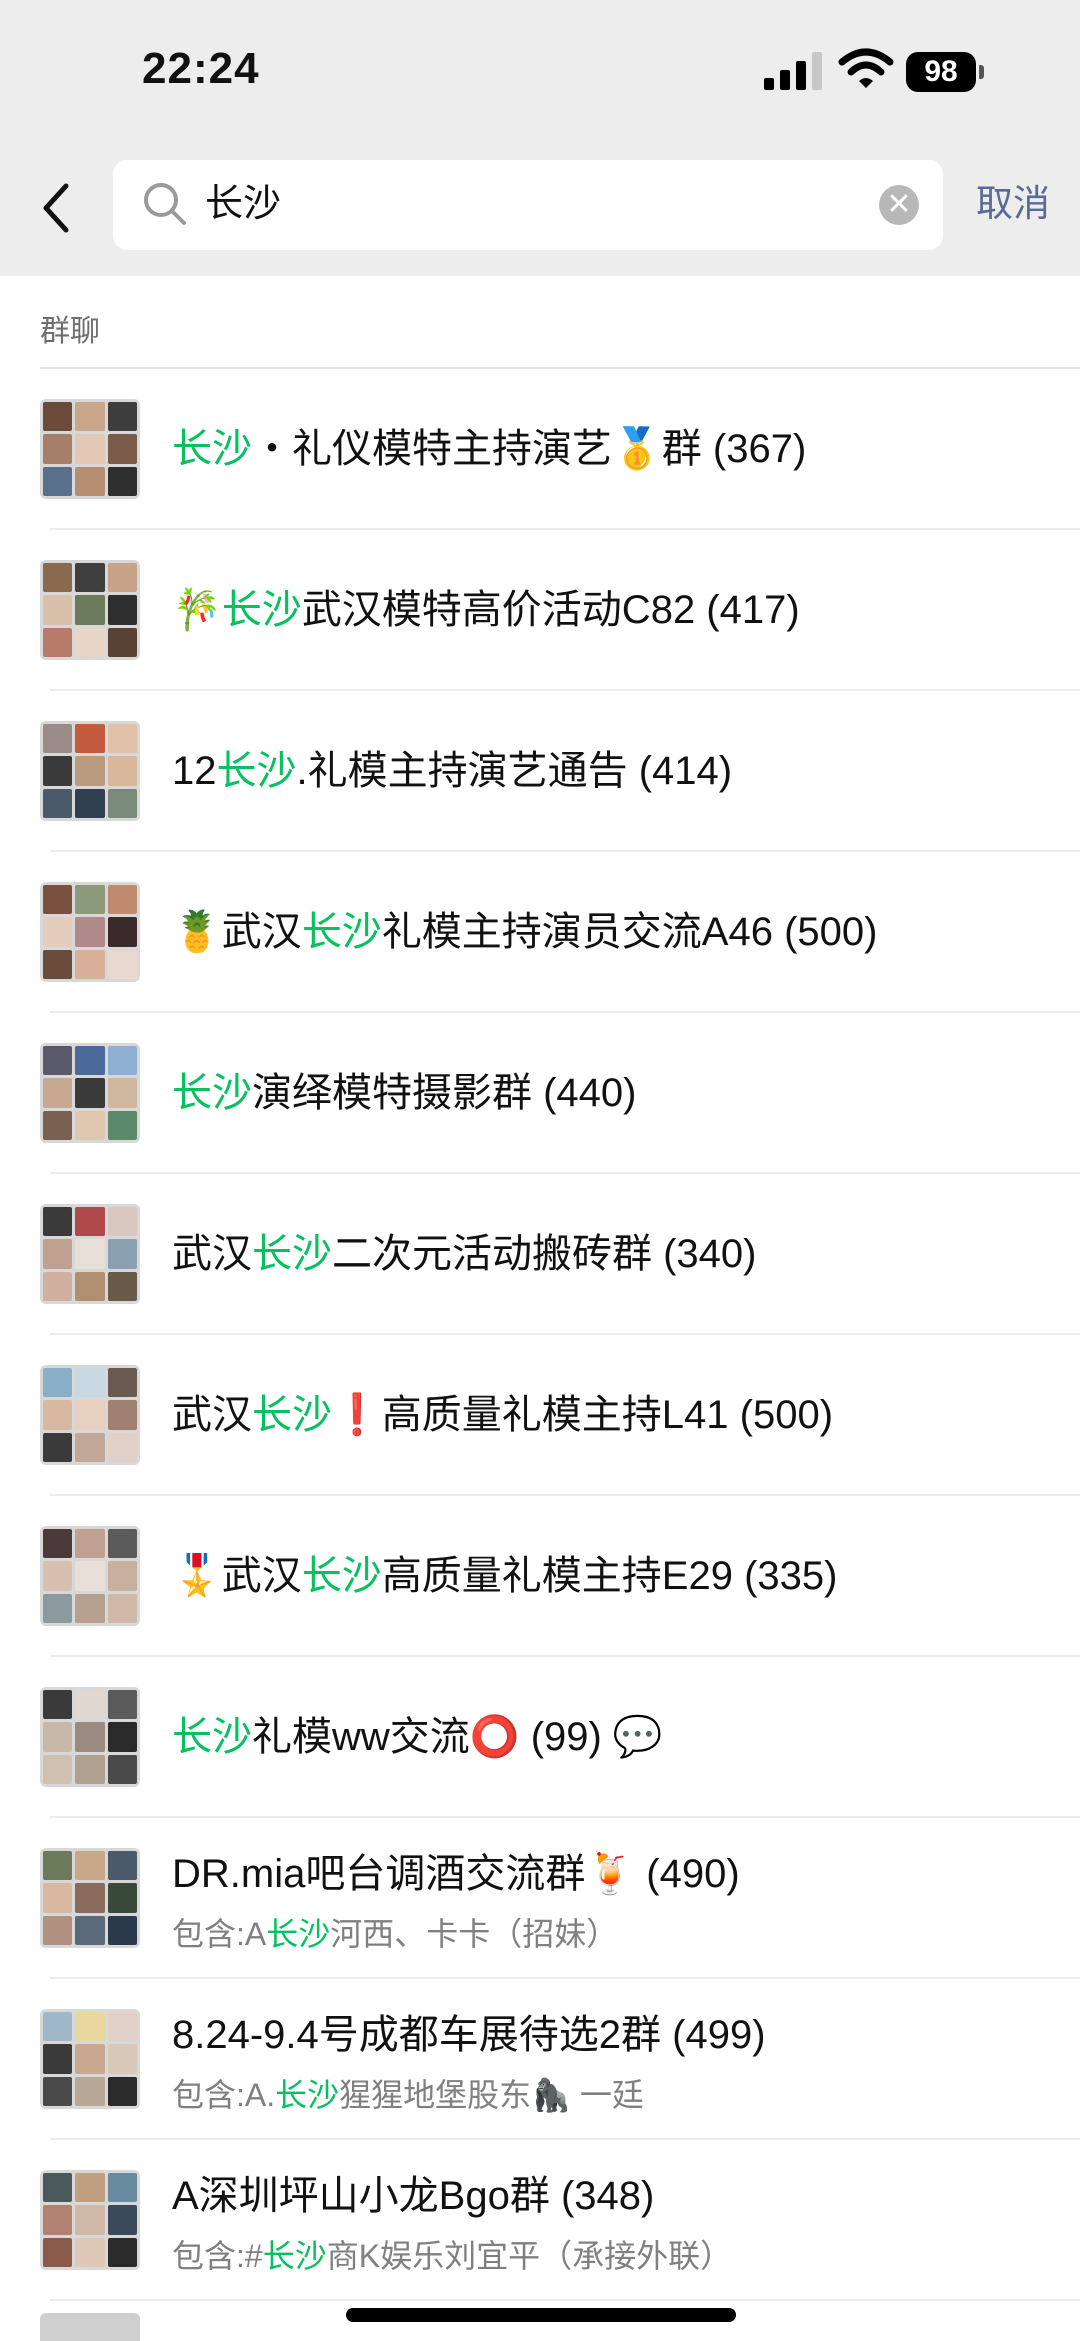 This screenshot has width=1080, height=2341. What do you see at coordinates (1013, 204) in the screenshot?
I see `cancel-button: 取消` at bounding box center [1013, 204].